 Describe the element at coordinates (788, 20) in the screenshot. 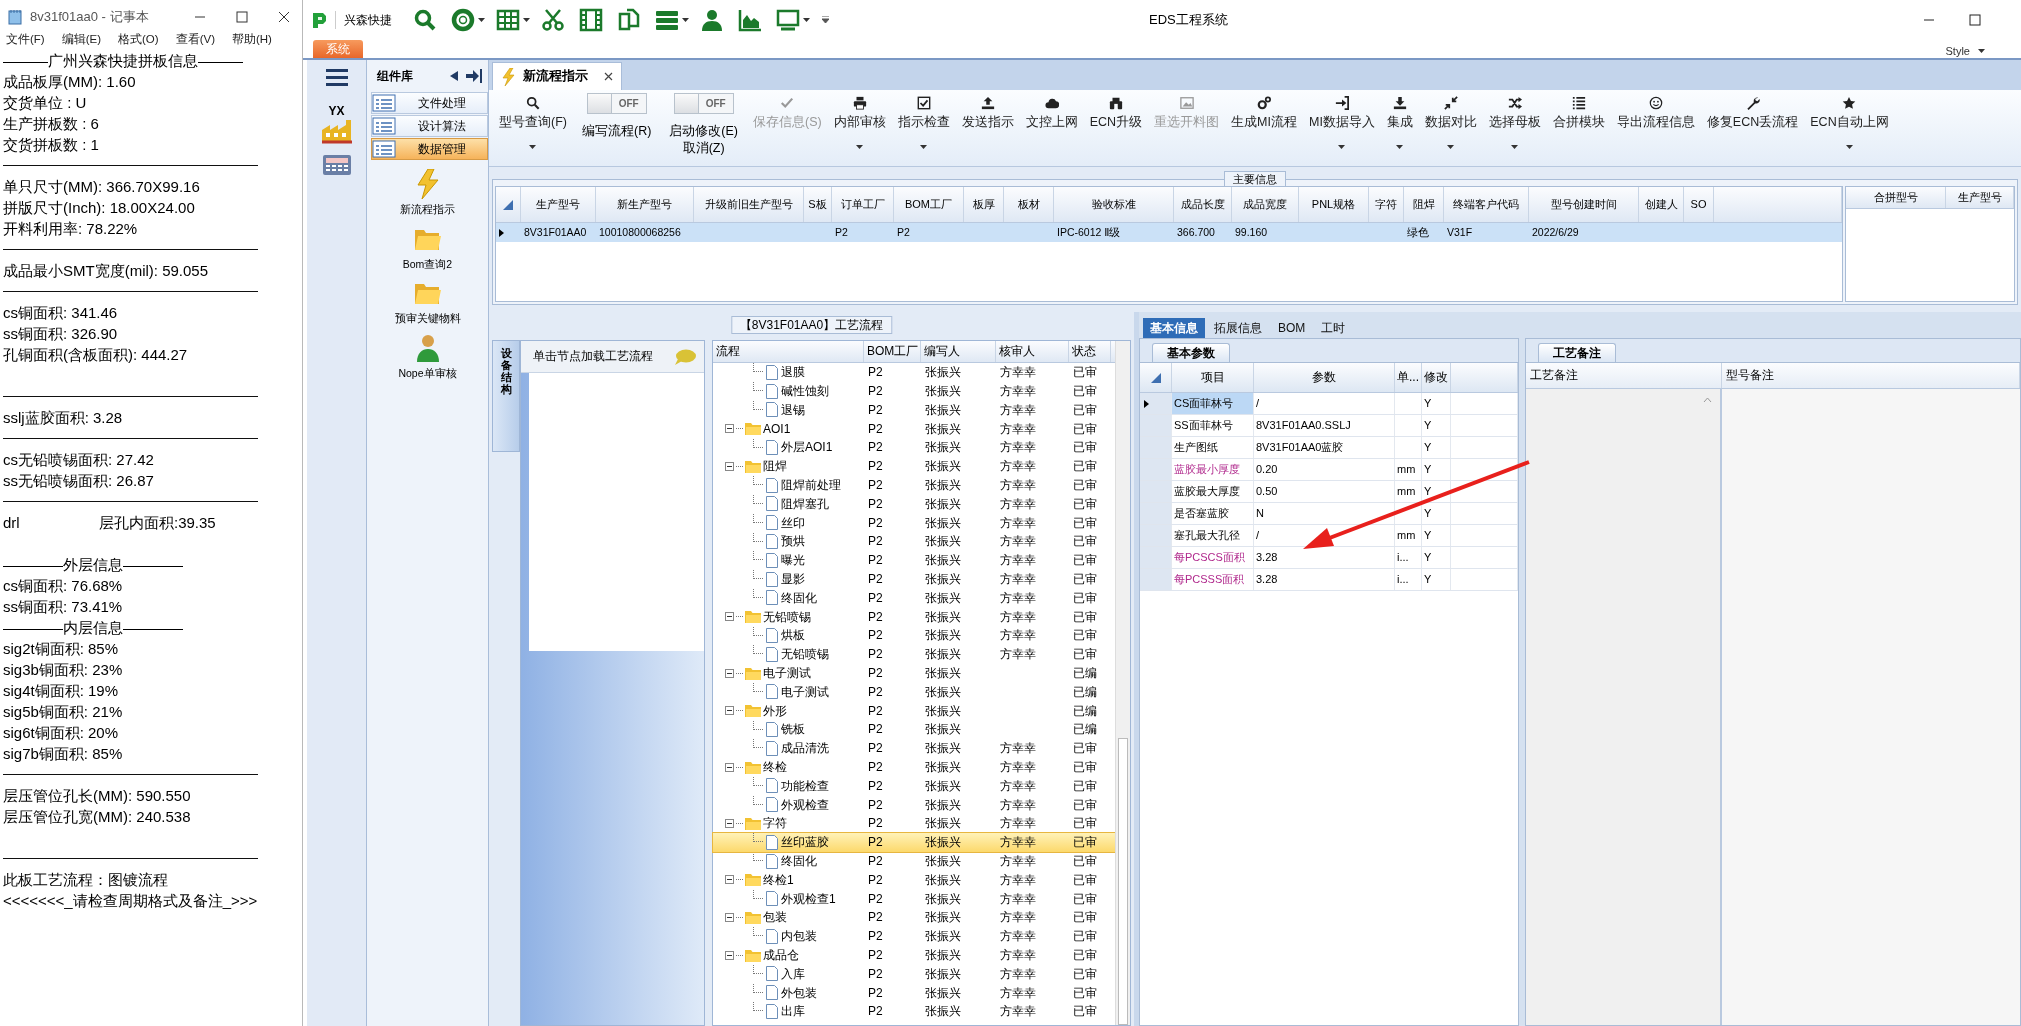

I see `monitor-icon` at that location.